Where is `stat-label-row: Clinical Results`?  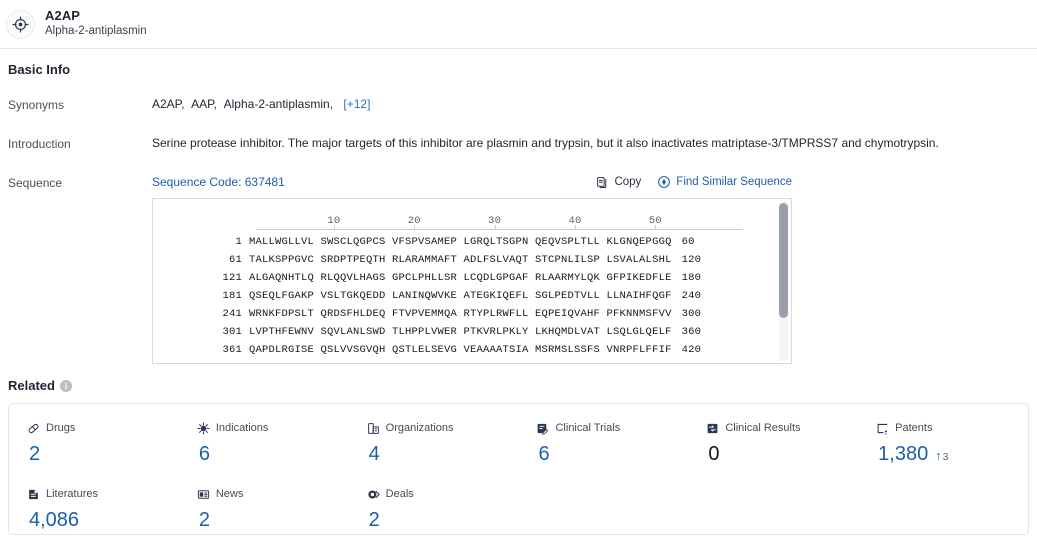
stat-label-row: Clinical Results is located at coordinates (782, 428).